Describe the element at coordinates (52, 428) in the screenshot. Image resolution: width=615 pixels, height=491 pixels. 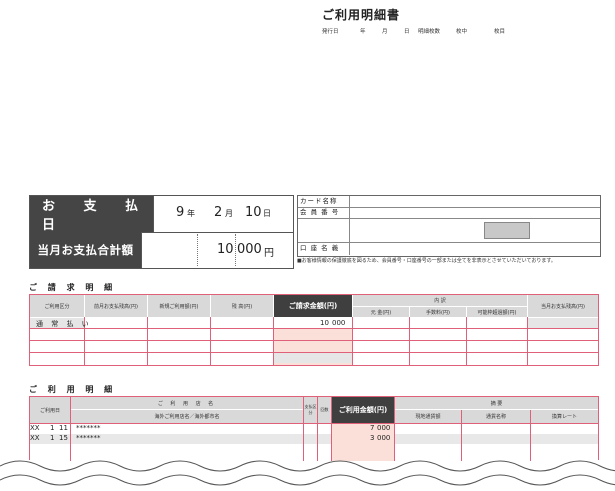
I see `usage-row-1-month: 1` at that location.